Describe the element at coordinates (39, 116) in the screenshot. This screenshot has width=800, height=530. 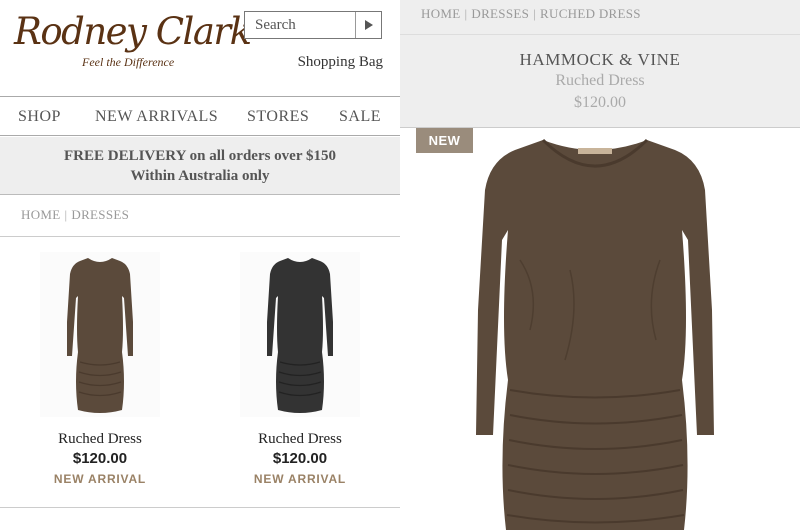
I see `nav-item-shop: SHOP` at that location.